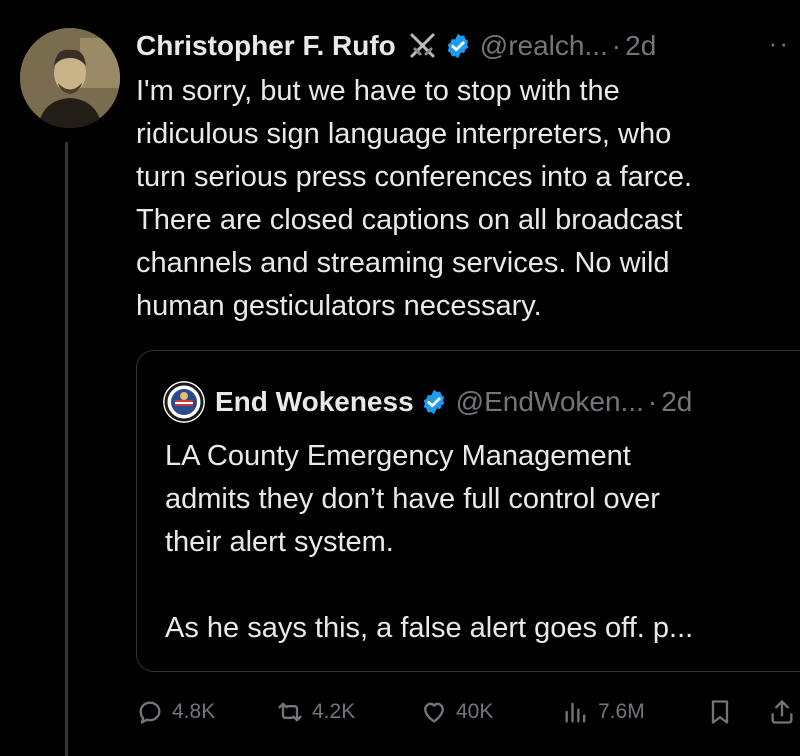  I want to click on bookmark-icon, so click(720, 712).